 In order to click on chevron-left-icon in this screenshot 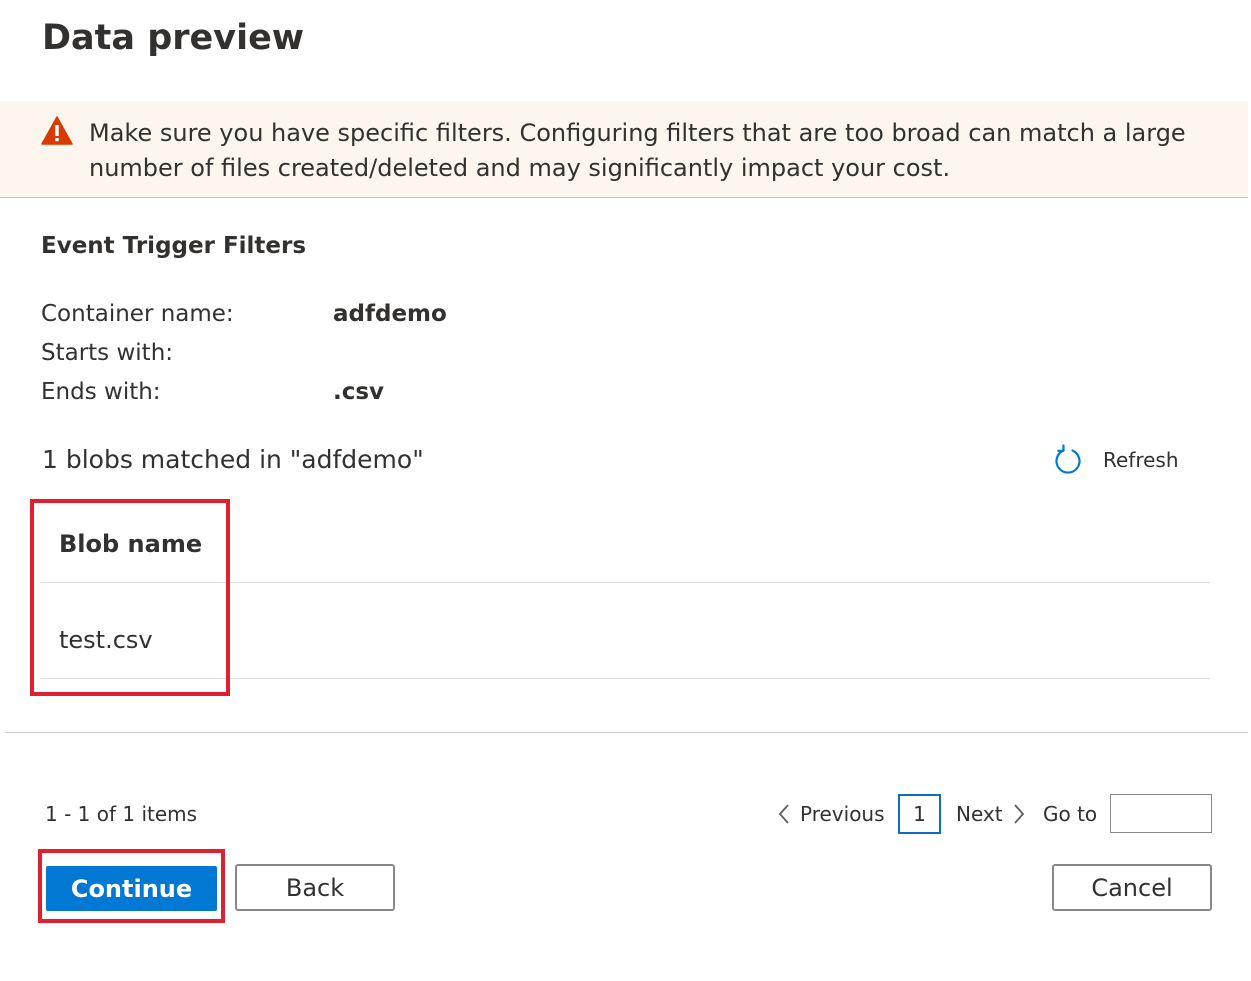, I will do `click(783, 814)`.